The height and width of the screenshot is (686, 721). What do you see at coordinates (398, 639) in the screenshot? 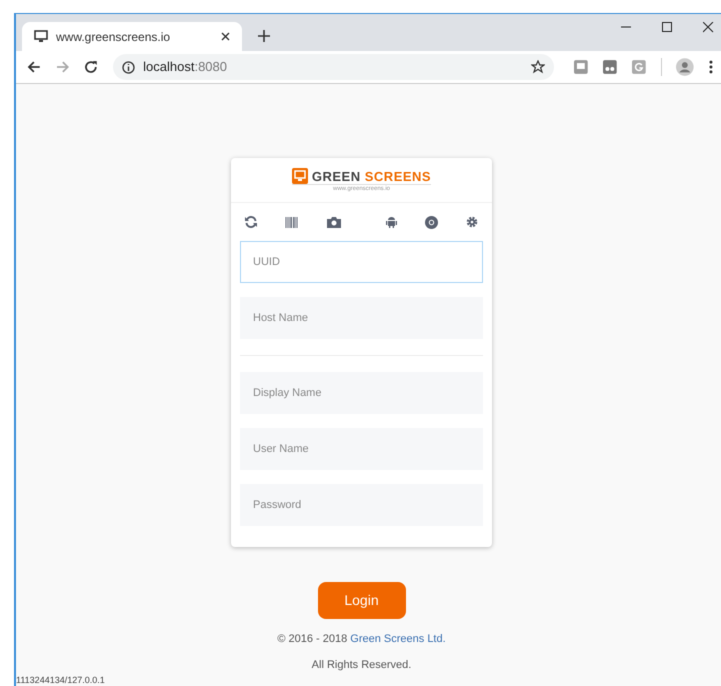
I see `company-link: Green Screens Ltd.` at bounding box center [398, 639].